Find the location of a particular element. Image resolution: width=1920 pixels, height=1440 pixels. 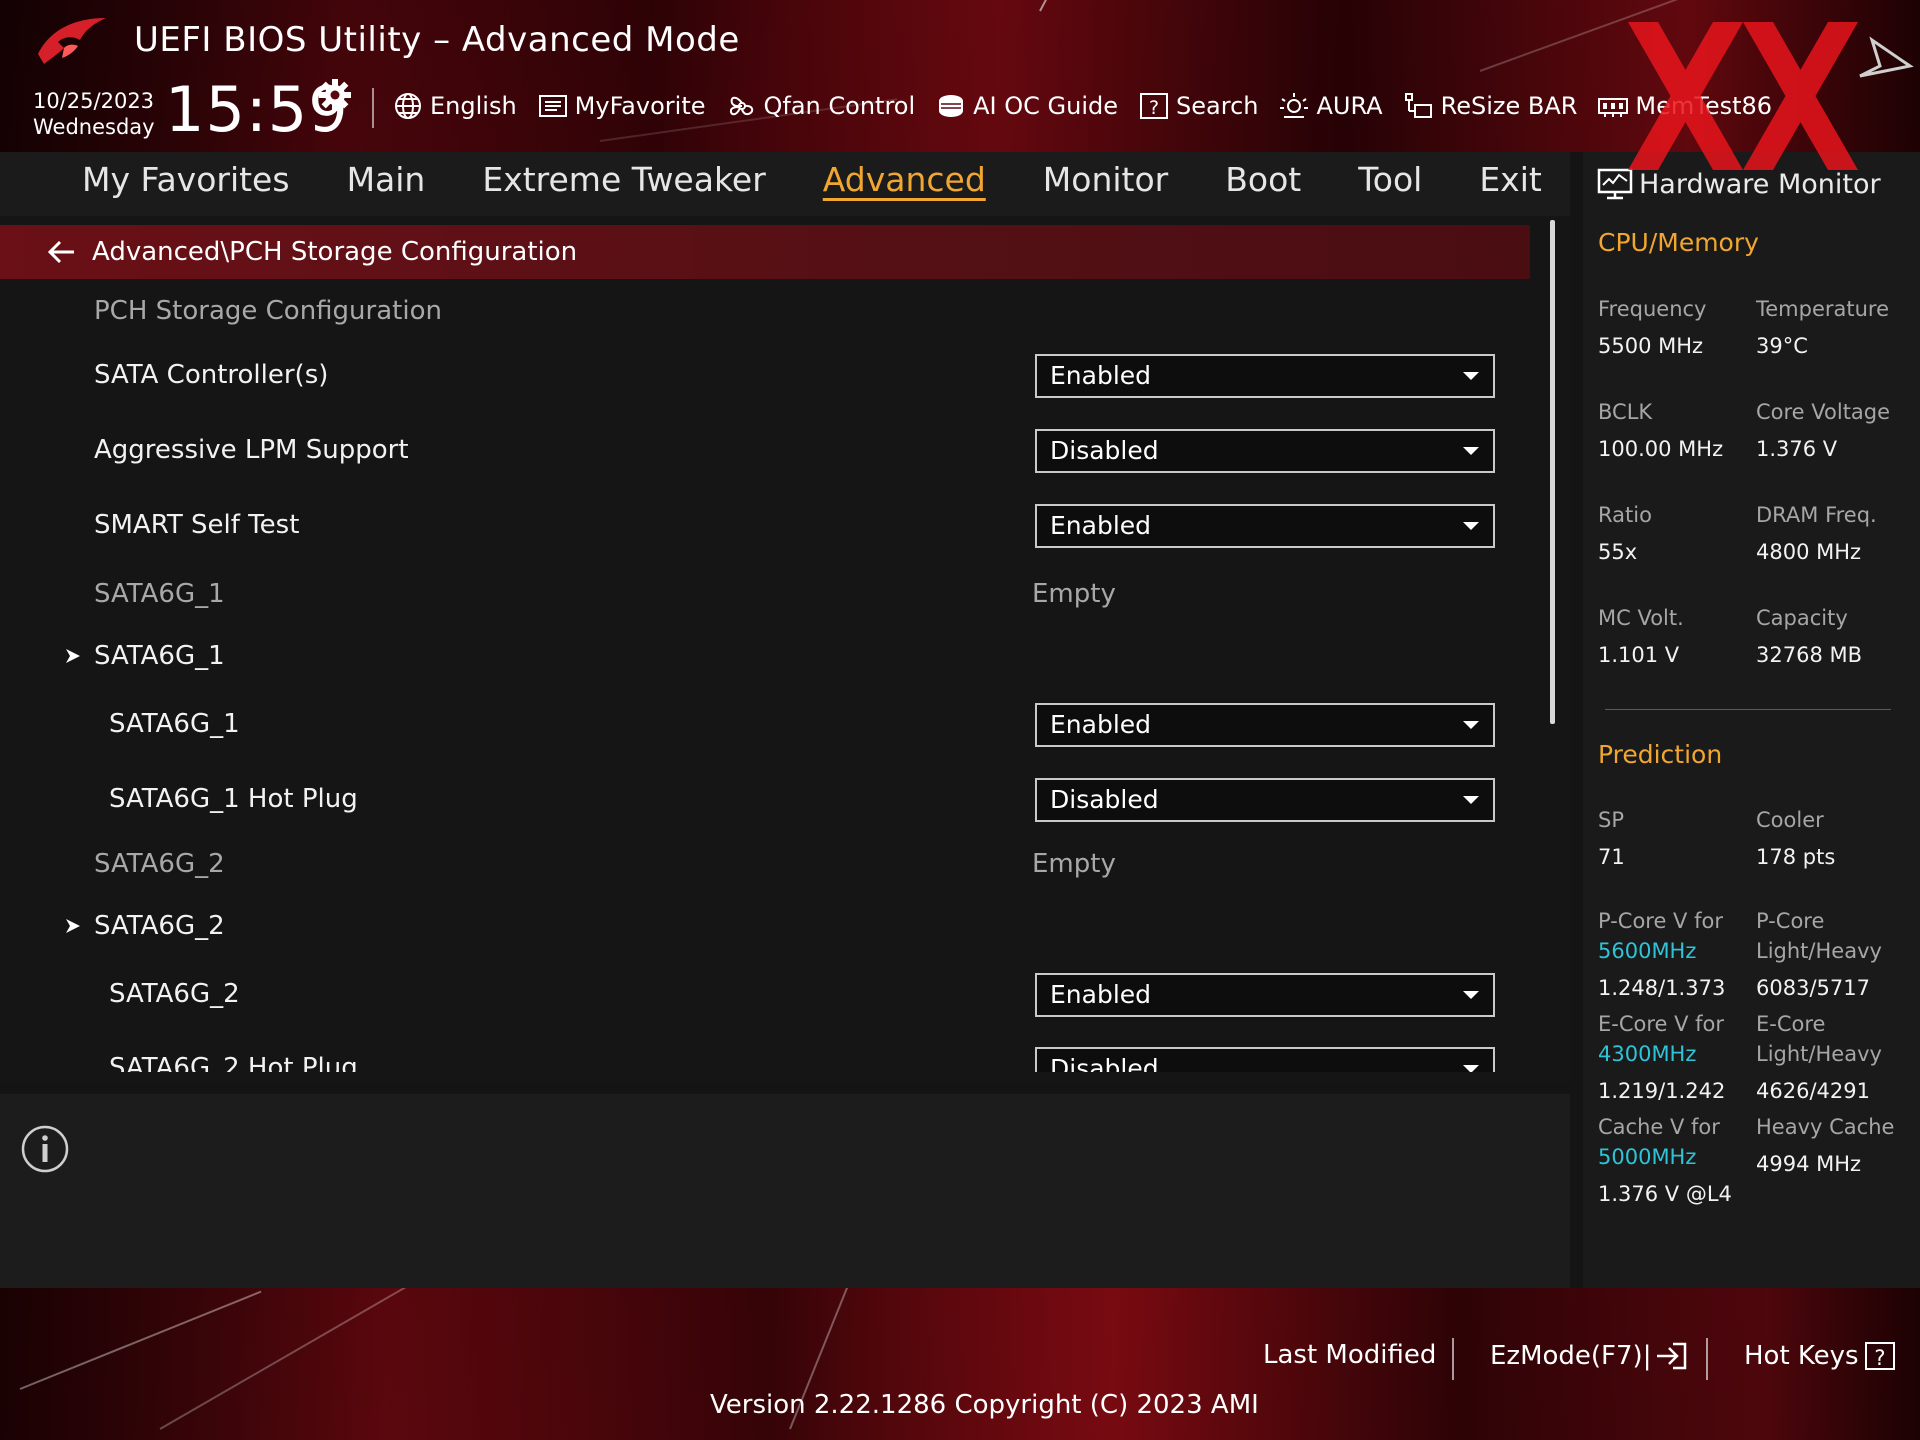

hw-label: Cooler is located at coordinates (1790, 820).